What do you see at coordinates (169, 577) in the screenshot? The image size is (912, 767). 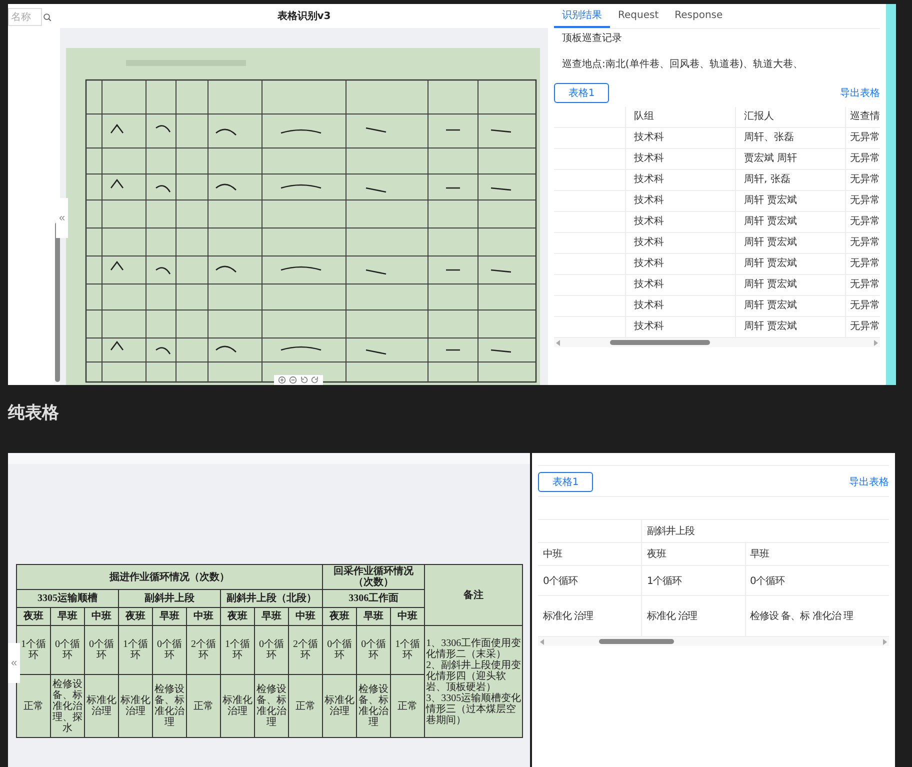 I see `table-header: 掘进作业循环情况（次数）` at bounding box center [169, 577].